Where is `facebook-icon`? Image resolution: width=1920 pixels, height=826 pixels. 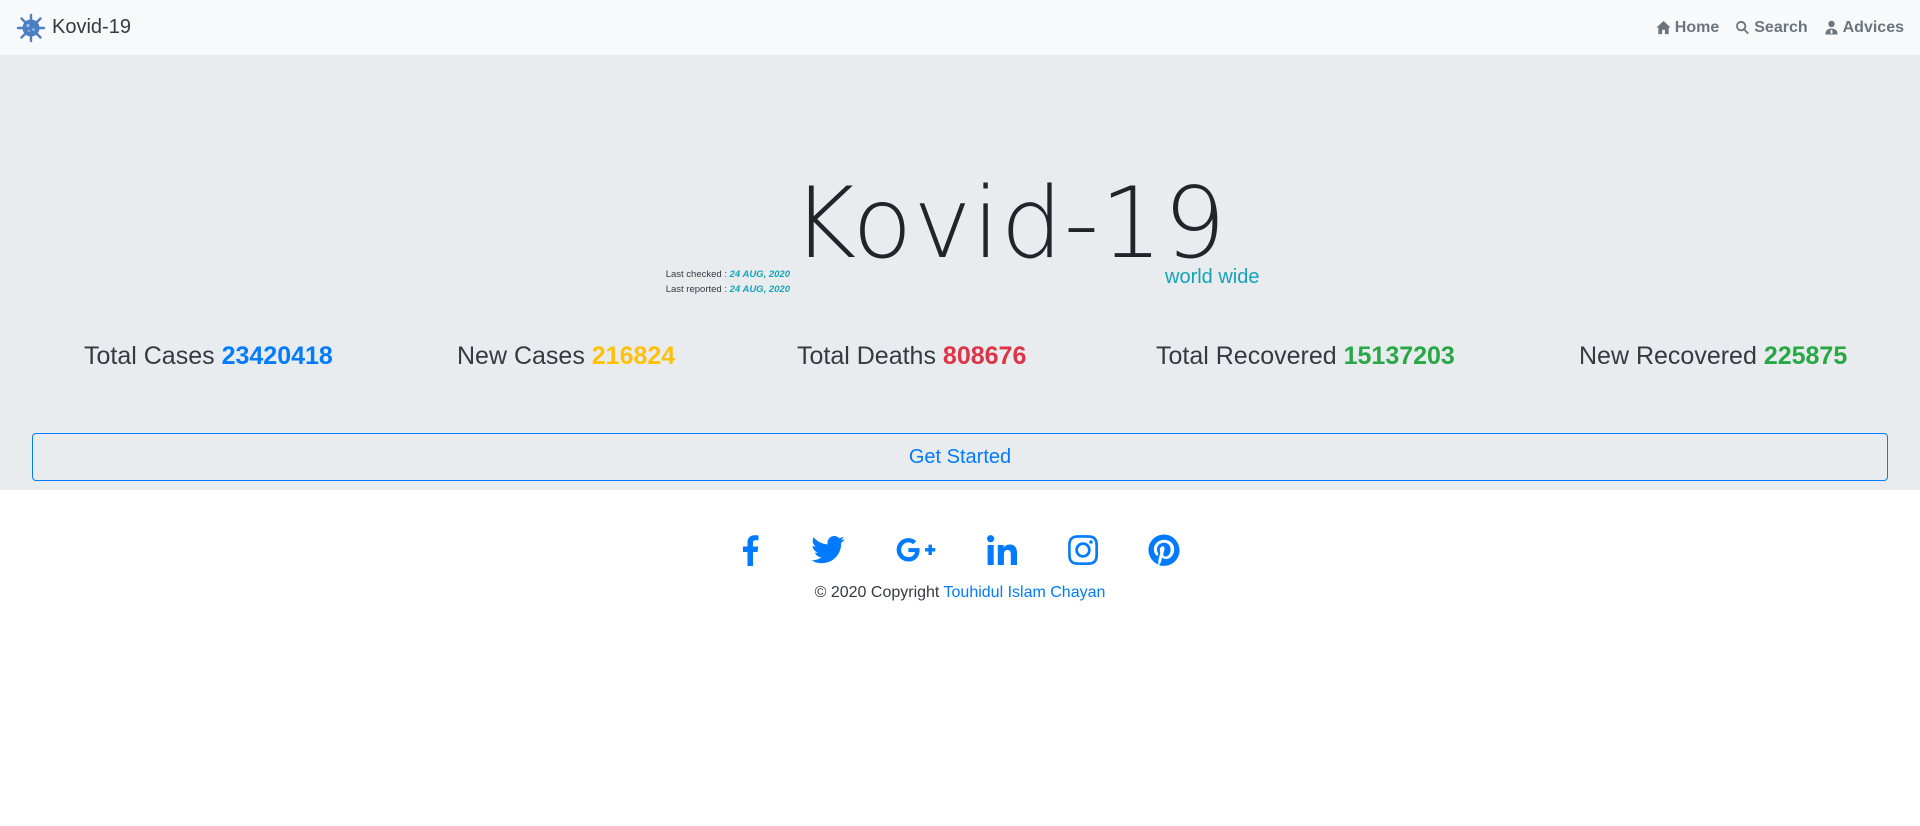
facebook-icon is located at coordinates (751, 550).